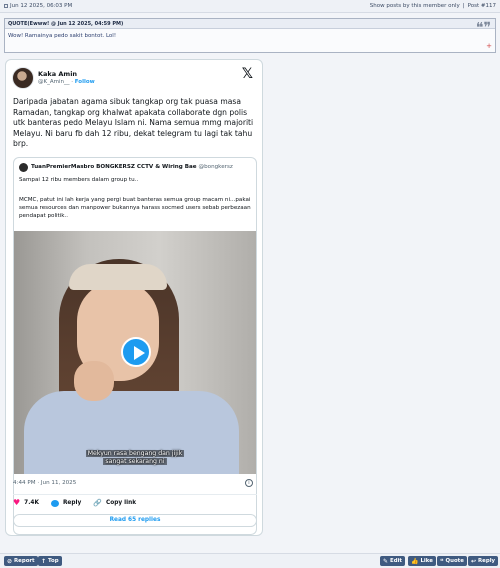 The image size is (500, 568). What do you see at coordinates (386, 561) in the screenshot?
I see `edit-icon: ✎` at bounding box center [386, 561].